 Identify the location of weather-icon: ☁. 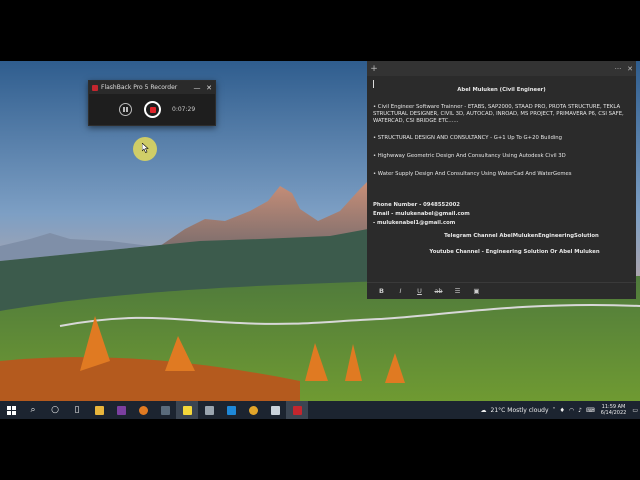
(483, 410).